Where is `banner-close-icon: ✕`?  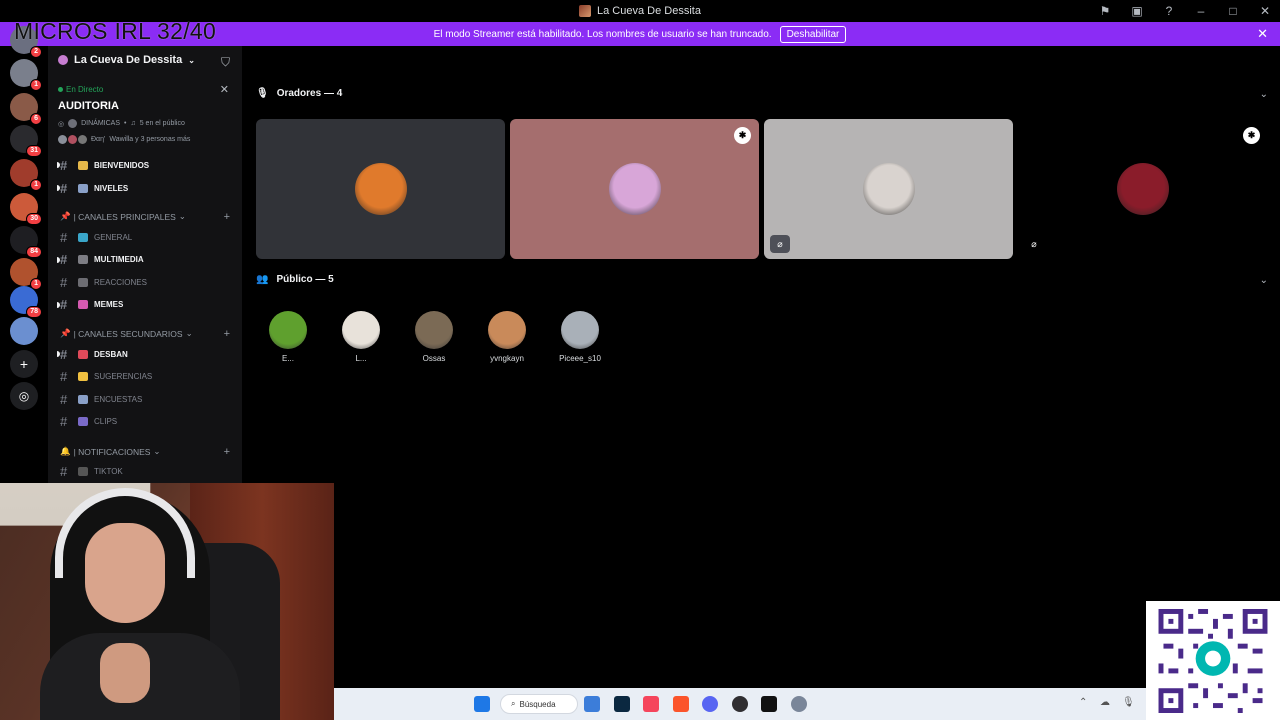
banner-close-icon: ✕ is located at coordinates (1262, 34).